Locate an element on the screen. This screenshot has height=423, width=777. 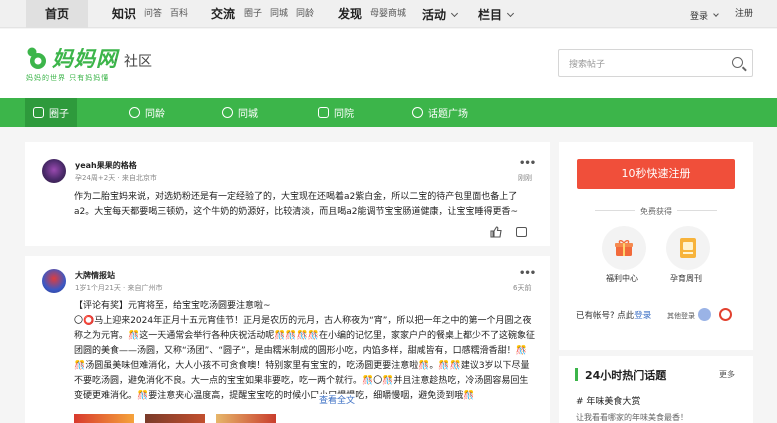
weekly-magazine-button is located at coordinates (688, 248).